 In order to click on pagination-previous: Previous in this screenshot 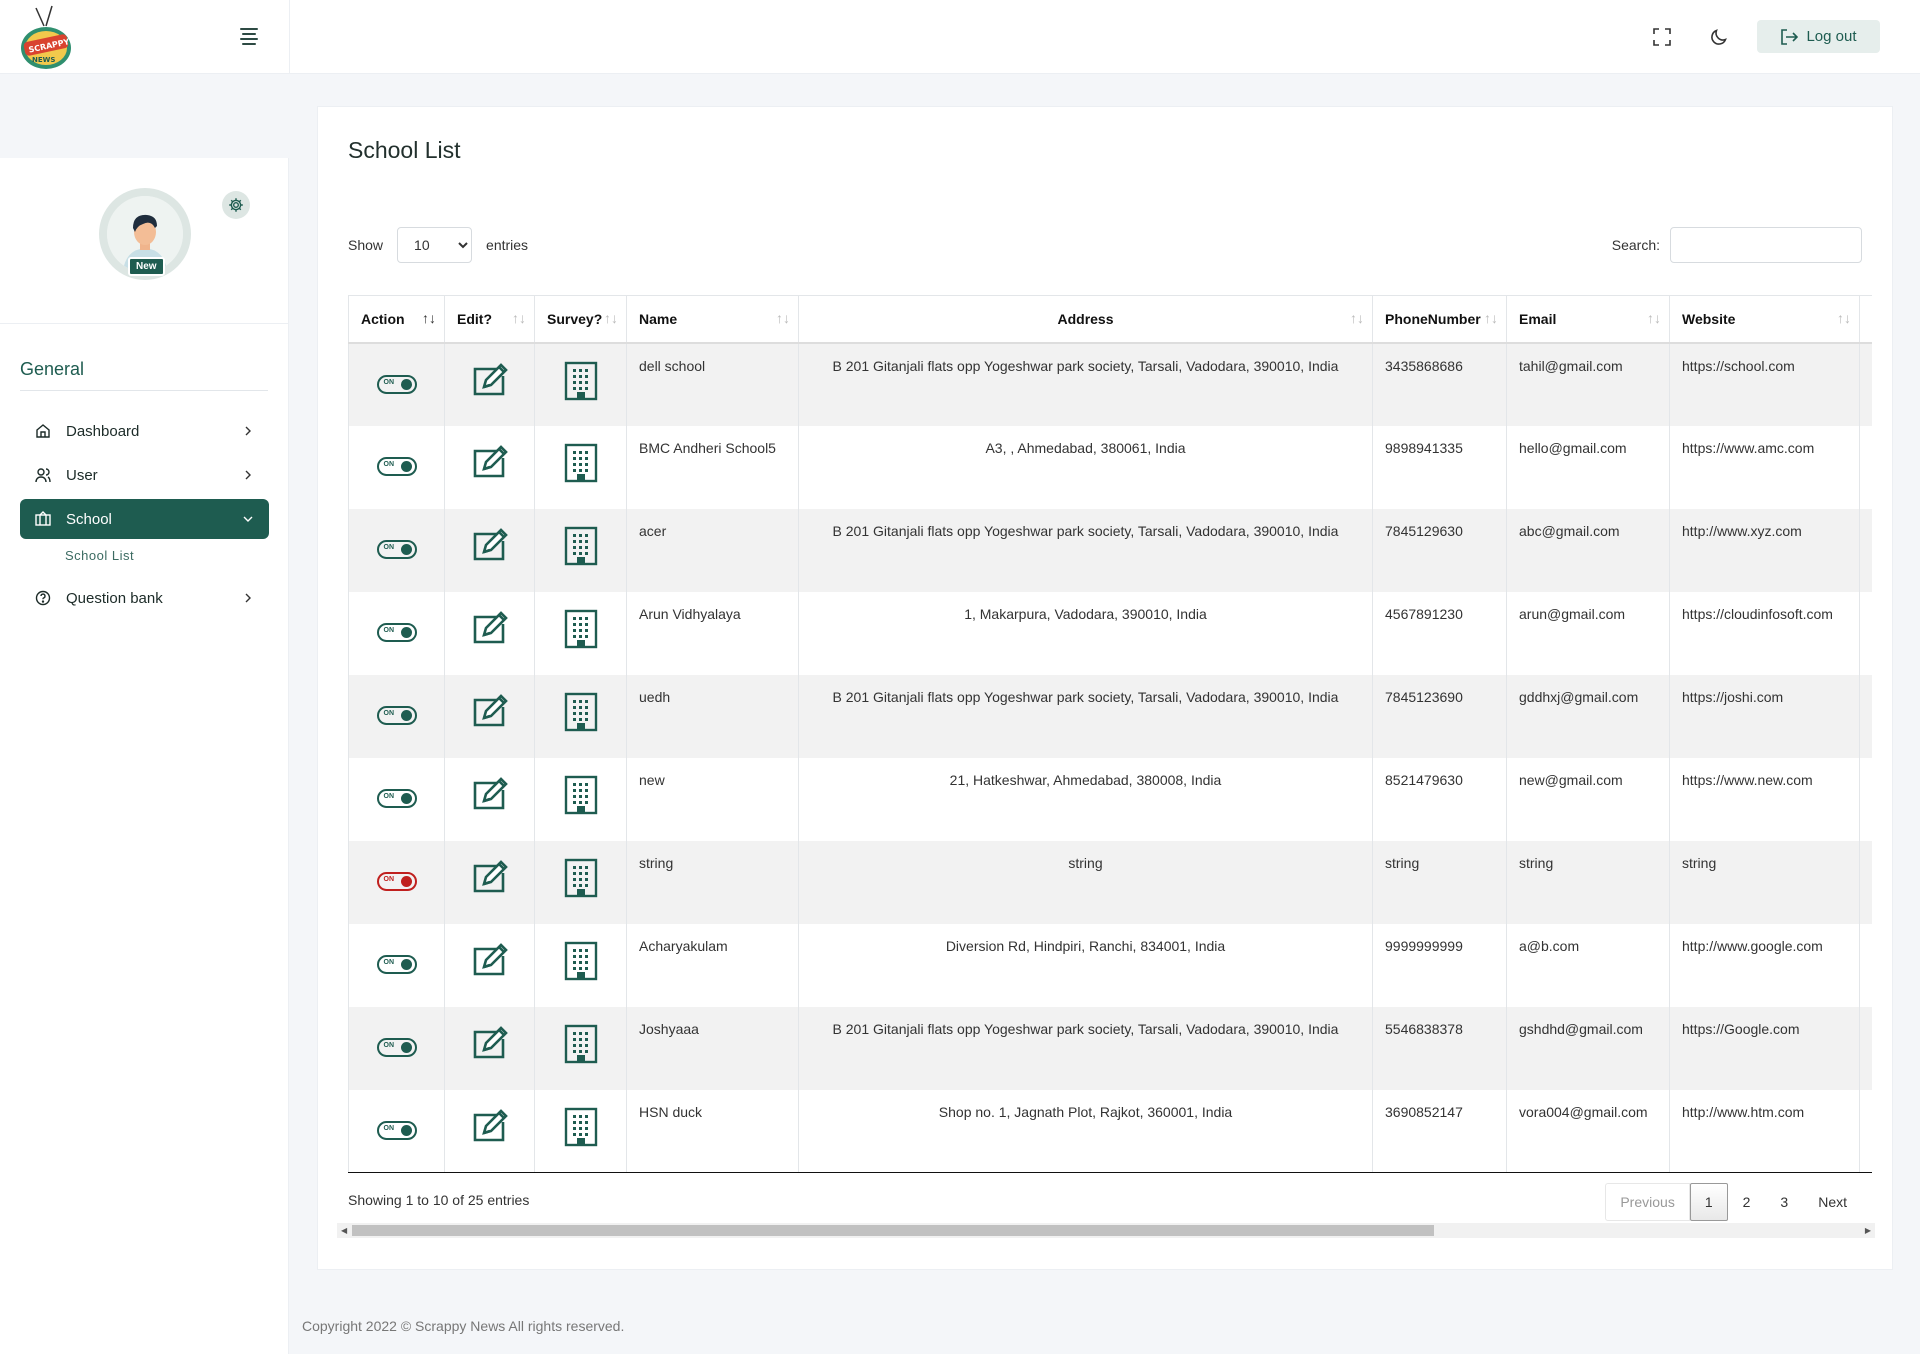, I will do `click(1647, 1202)`.